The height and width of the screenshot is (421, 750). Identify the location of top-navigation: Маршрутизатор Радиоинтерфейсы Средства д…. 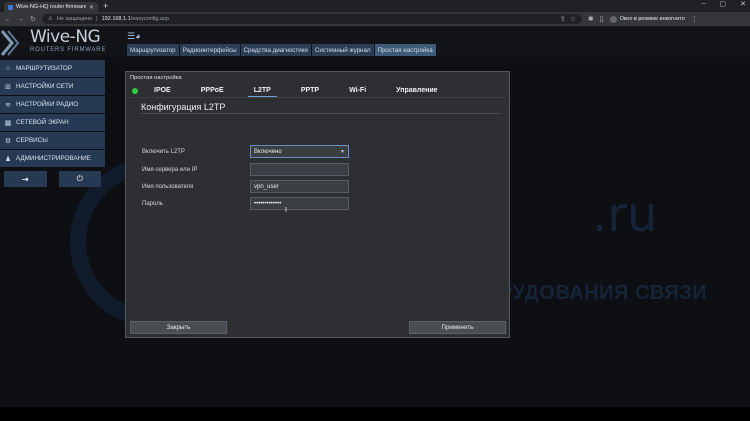
(281, 50).